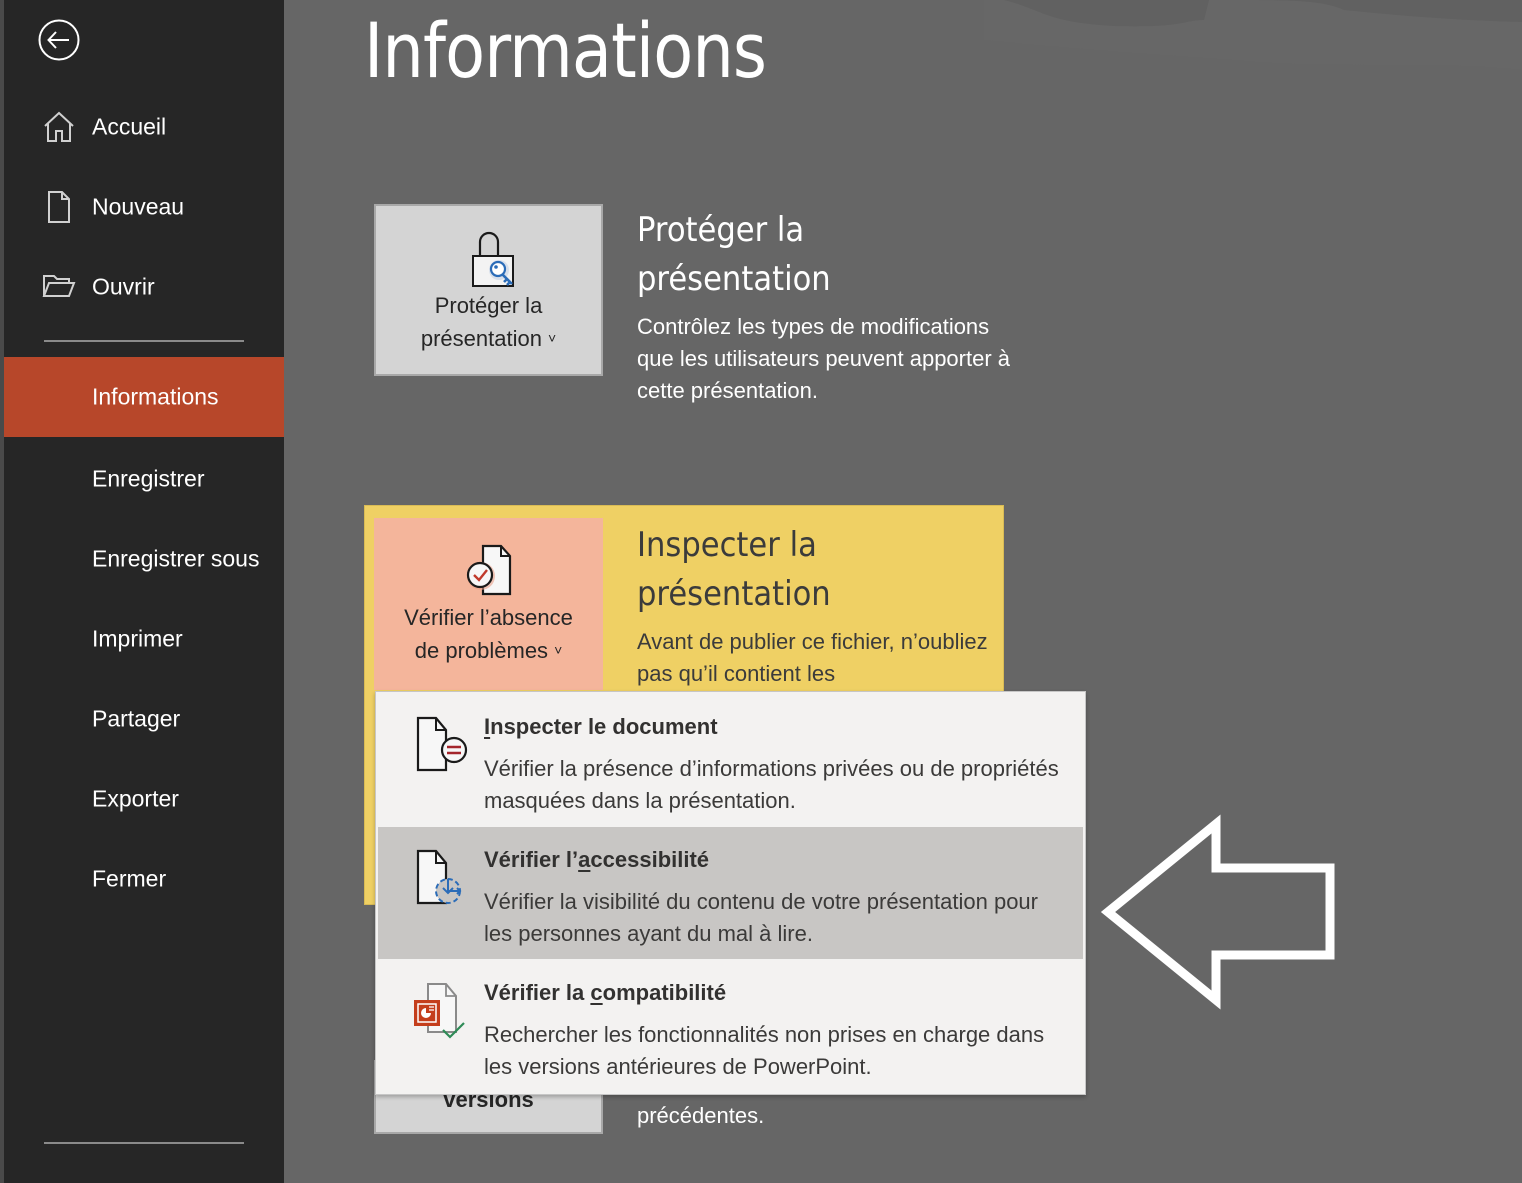 Image resolution: width=1522 pixels, height=1183 pixels. I want to click on versions-section-description: précédentes., so click(701, 1115).